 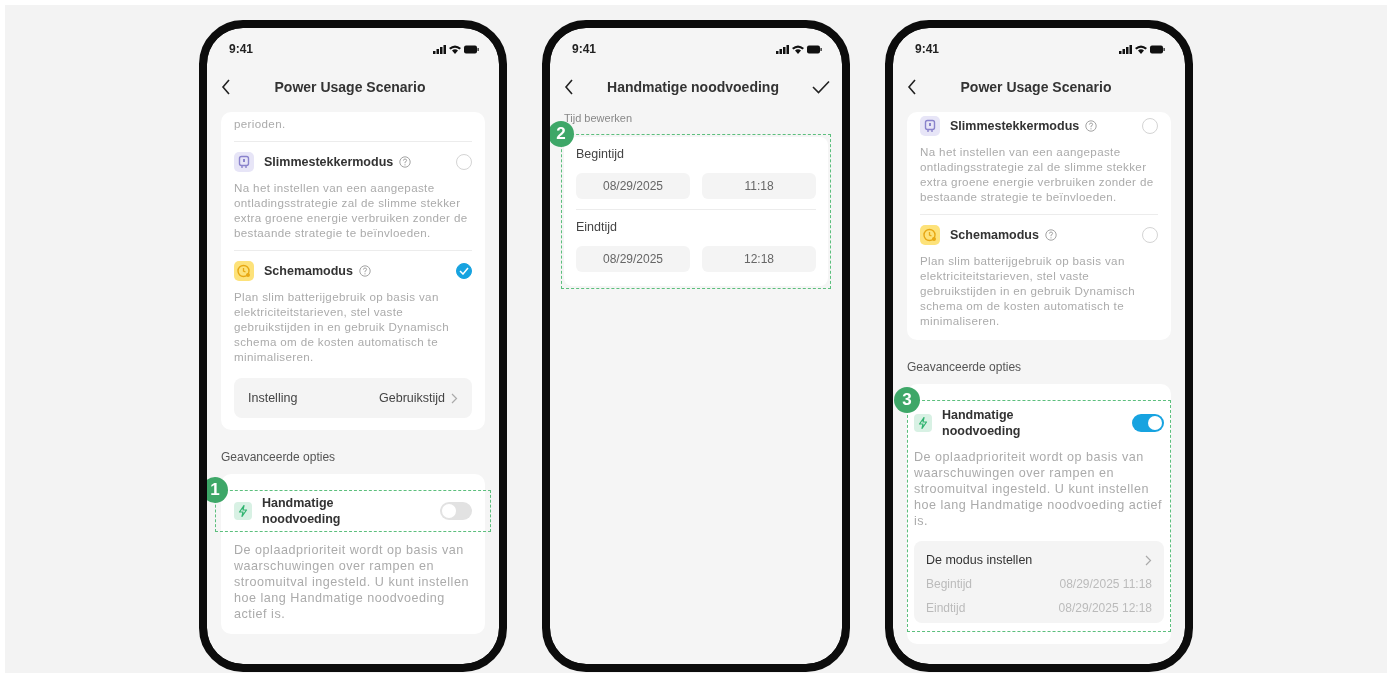 What do you see at coordinates (353, 398) in the screenshot?
I see `setting-row: Instelling Gebruikstijd` at bounding box center [353, 398].